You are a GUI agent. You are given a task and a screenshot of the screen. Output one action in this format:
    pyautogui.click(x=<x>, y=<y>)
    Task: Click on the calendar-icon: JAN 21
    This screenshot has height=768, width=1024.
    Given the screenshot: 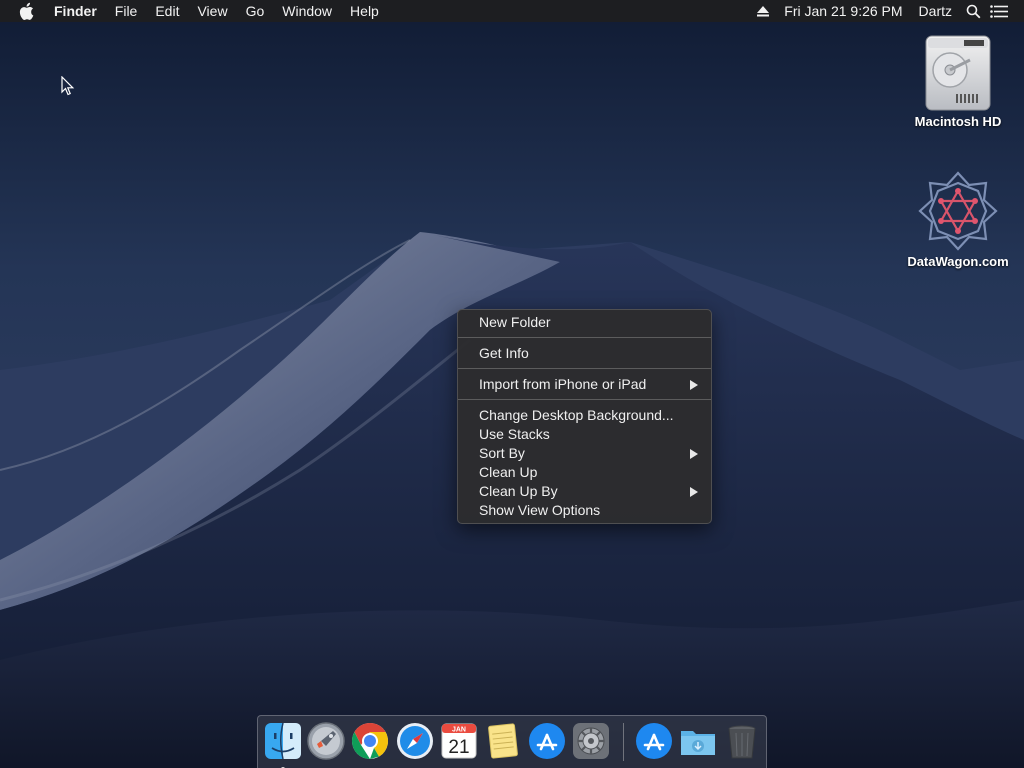 What is the action you would take?
    pyautogui.click(x=459, y=741)
    